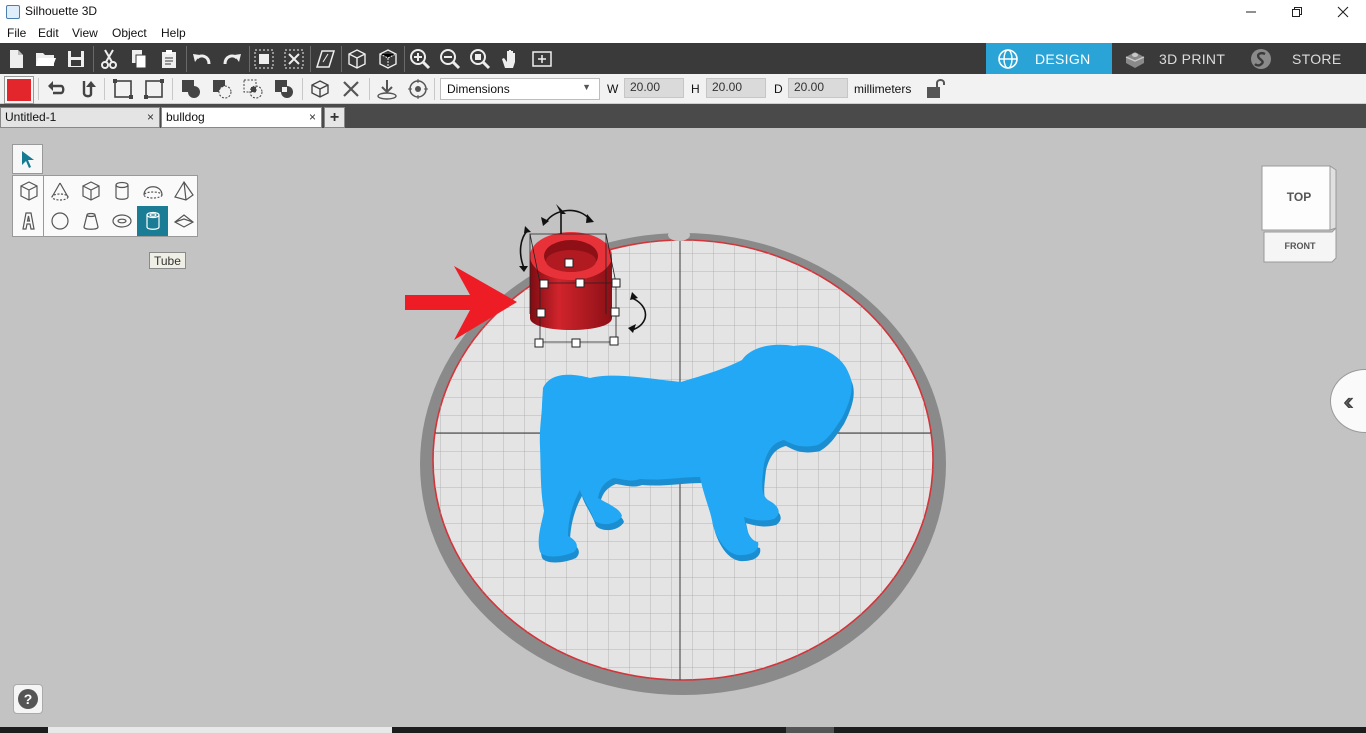  Describe the element at coordinates (202, 59) in the screenshot. I see `undo-button` at that location.